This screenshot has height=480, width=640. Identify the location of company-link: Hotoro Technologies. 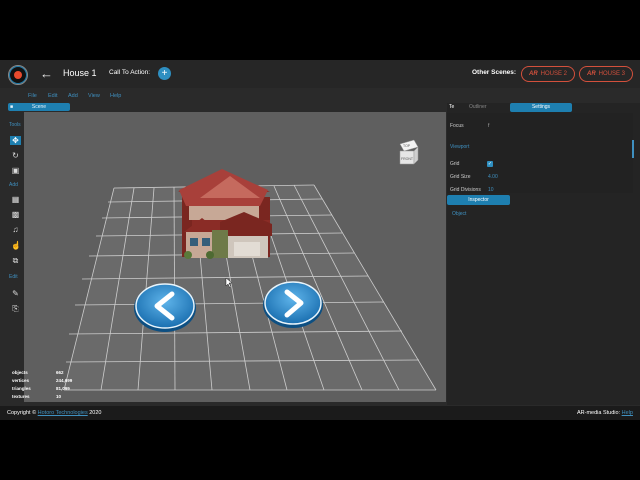
(63, 413).